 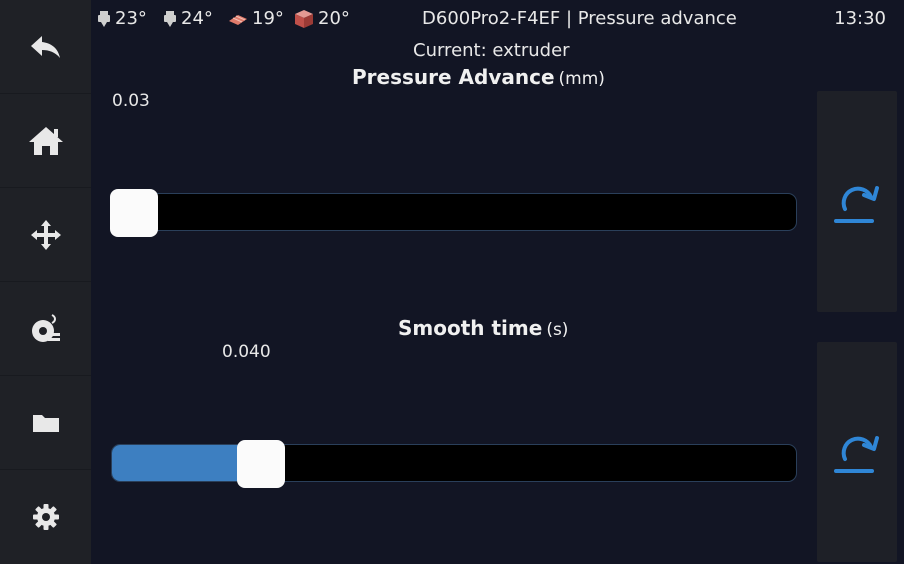 I want to click on back-button, so click(x=45, y=47).